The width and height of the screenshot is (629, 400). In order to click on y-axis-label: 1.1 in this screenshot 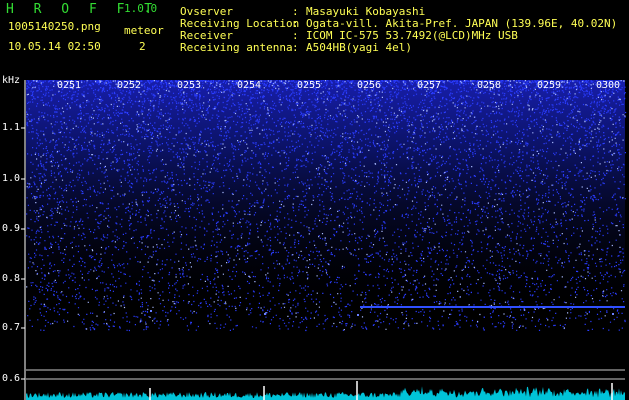, I will do `click(11, 127)`.